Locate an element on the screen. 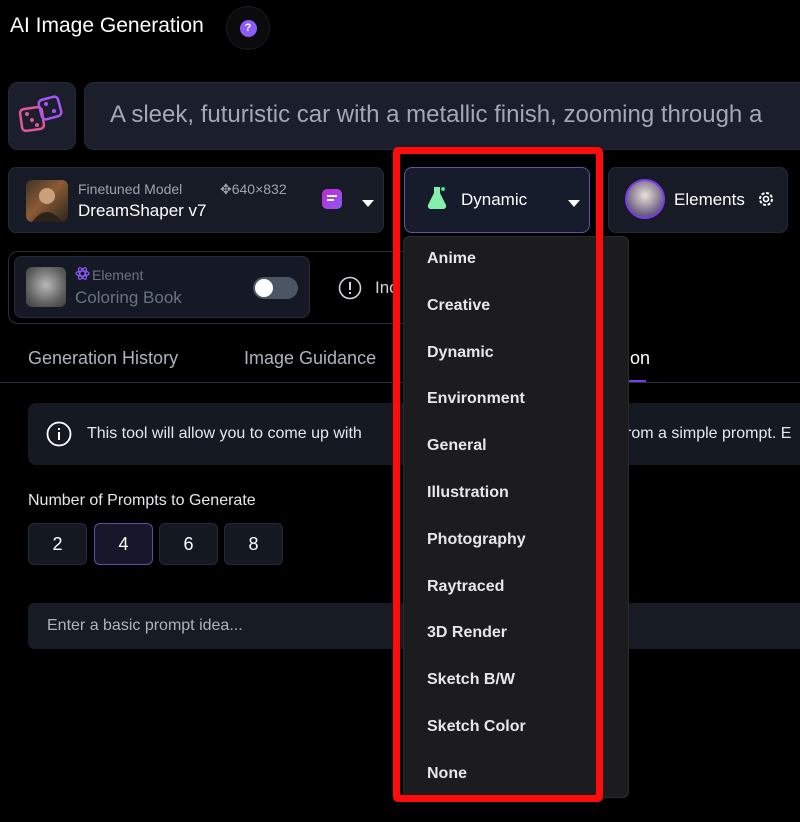 The width and height of the screenshot is (800, 822). num-prompts-label: Number of Prompts to Generate is located at coordinates (142, 500).